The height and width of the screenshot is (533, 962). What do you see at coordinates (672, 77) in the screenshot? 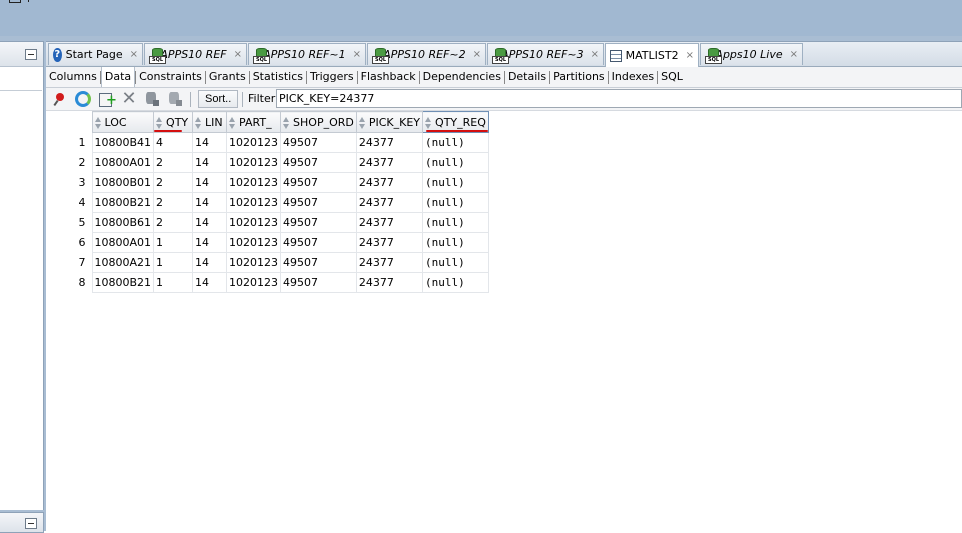
I see `subtab-sql: SQL` at bounding box center [672, 77].